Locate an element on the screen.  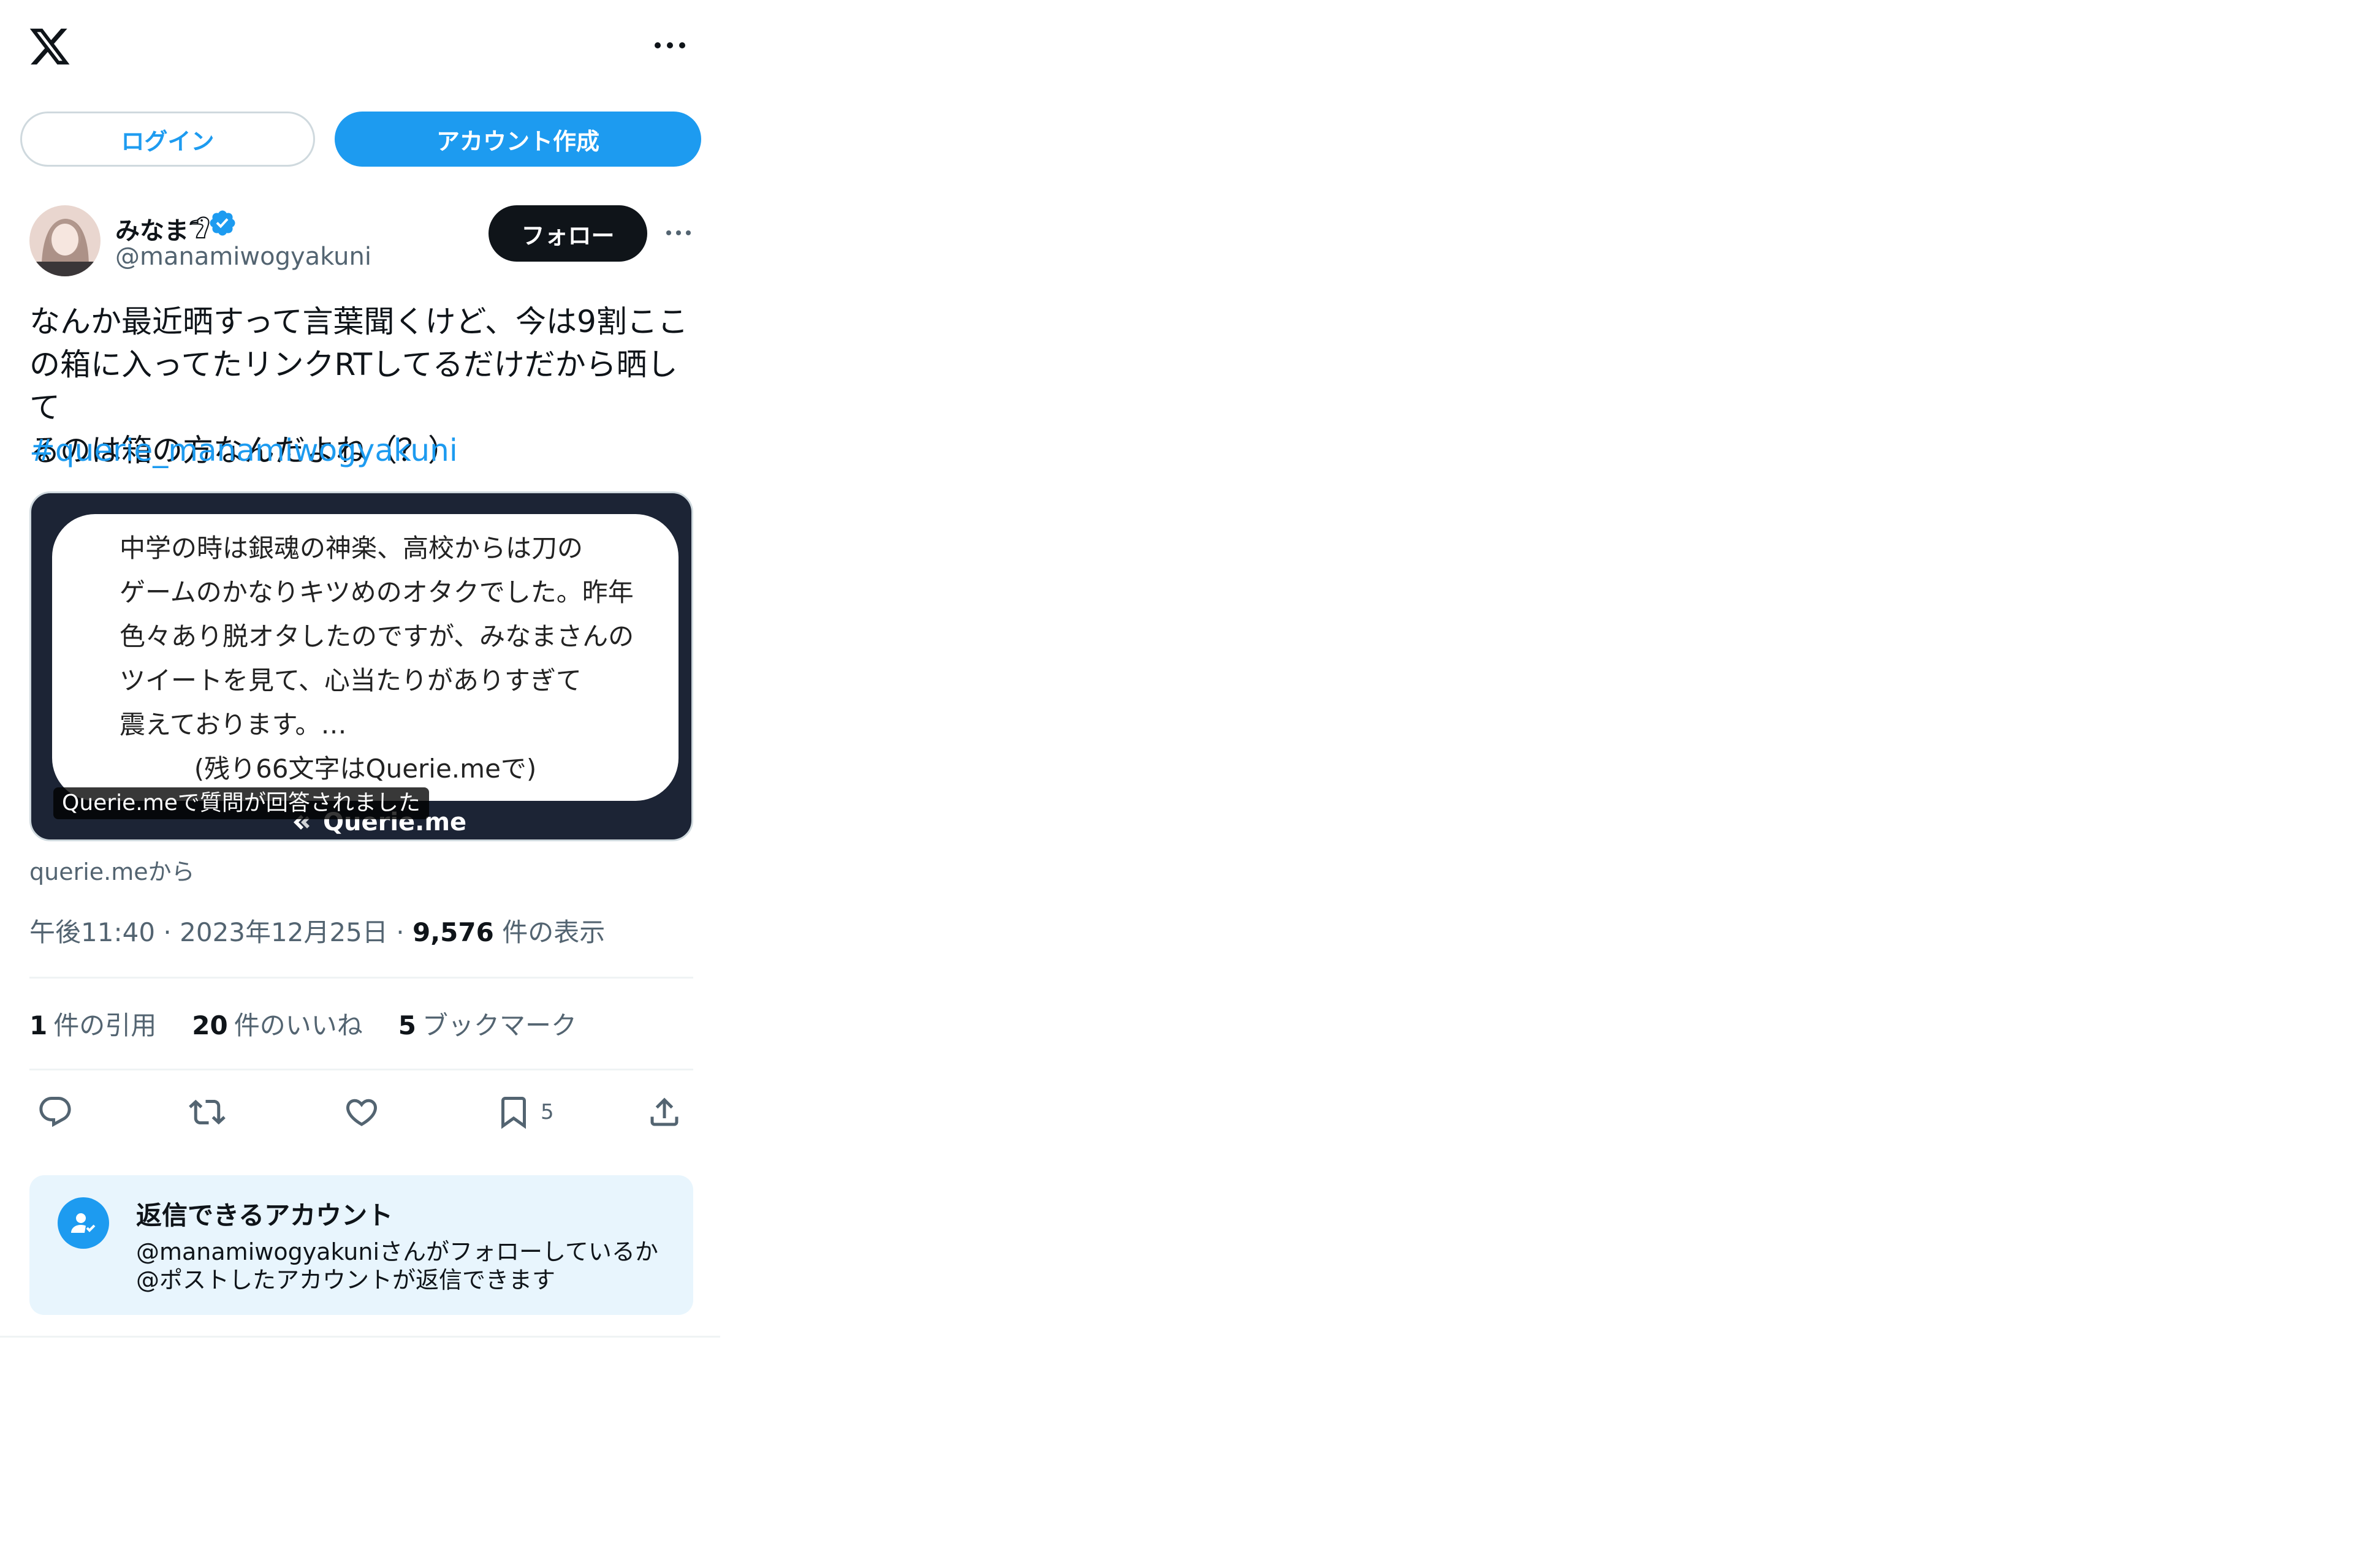
avatar is located at coordinates (65, 241).